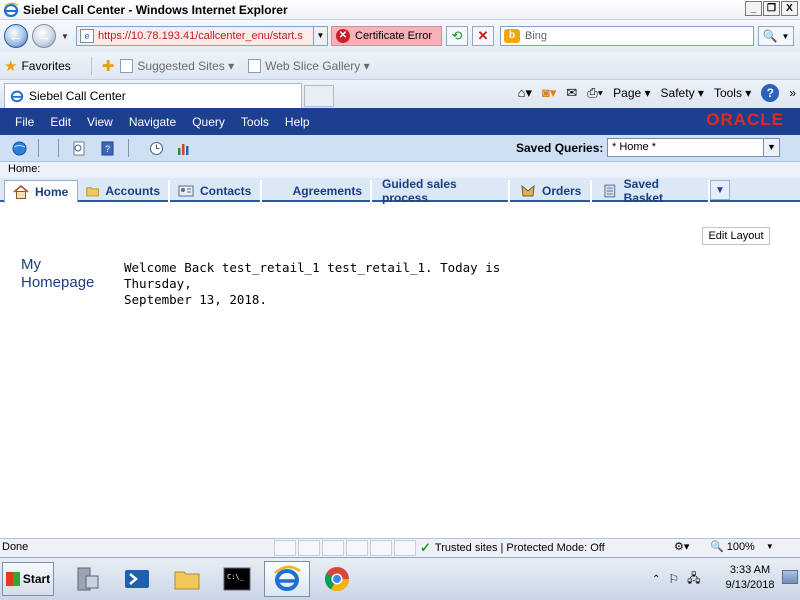 Image resolution: width=800 pixels, height=600 pixels. I want to click on read-mail-icon: ✉, so click(571, 93).